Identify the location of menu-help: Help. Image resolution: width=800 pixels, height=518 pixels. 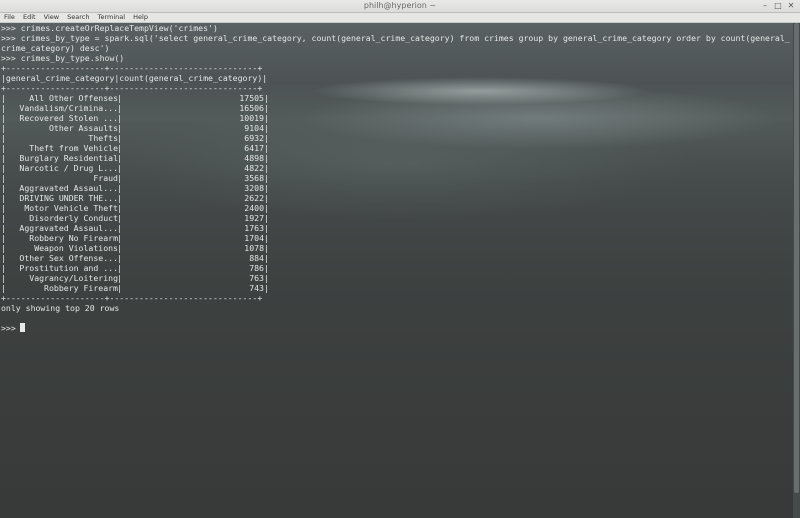
(140, 17).